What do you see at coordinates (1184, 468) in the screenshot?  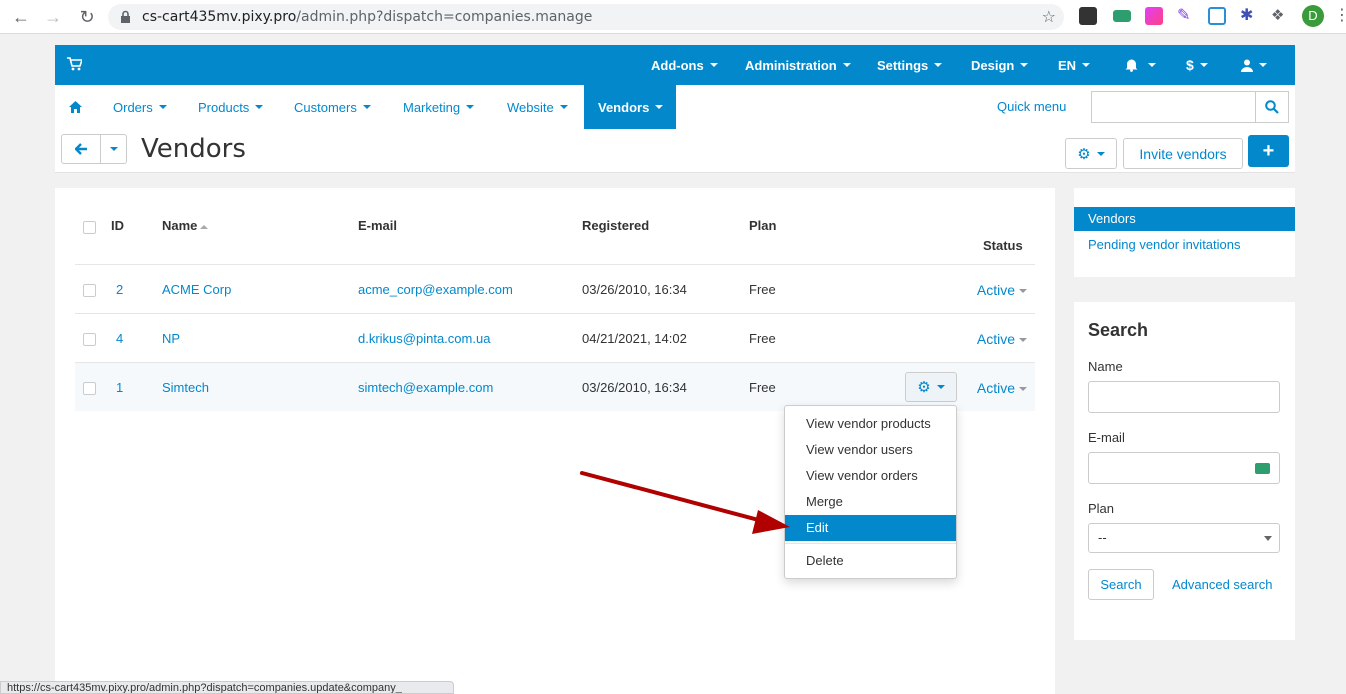 I see `email-field` at bounding box center [1184, 468].